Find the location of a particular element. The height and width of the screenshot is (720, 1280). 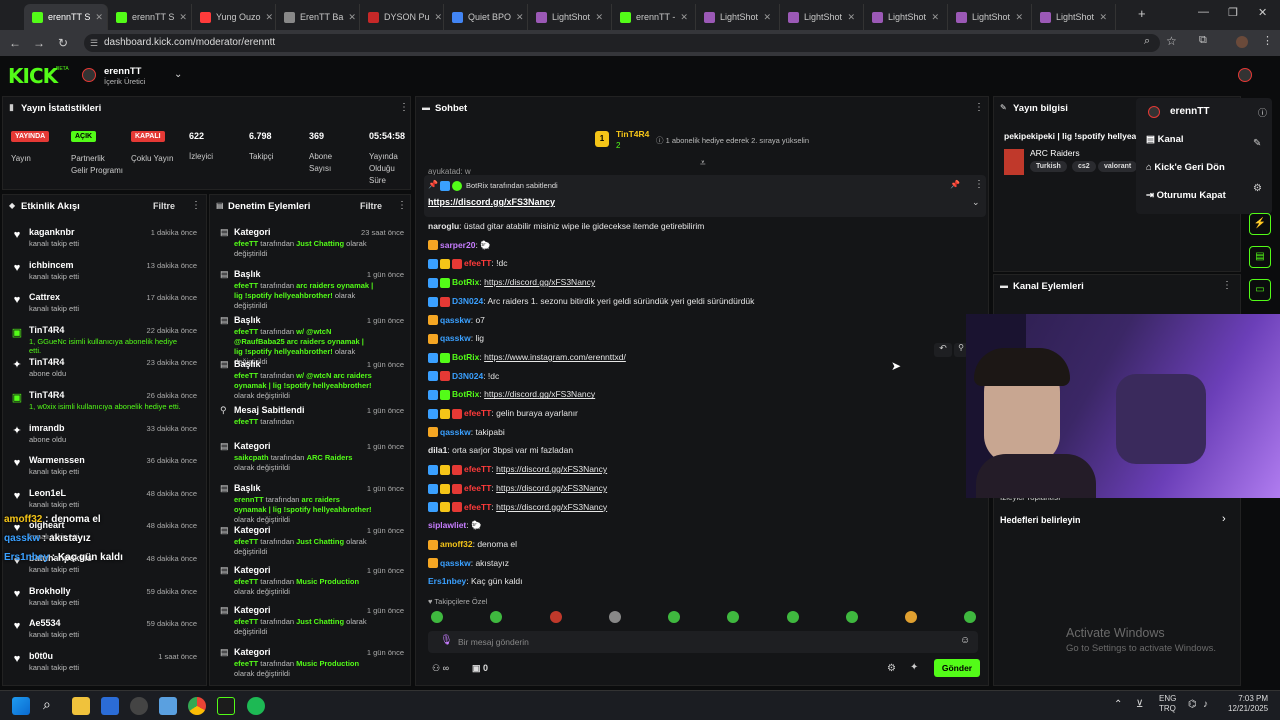

browser-tab: Yung Ouzo ✕ is located at coordinates (234, 17).